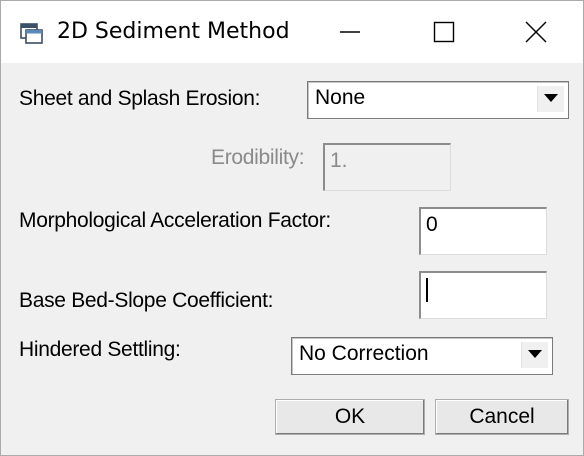  I want to click on erodibility-label: Erodibility:, so click(258, 157).